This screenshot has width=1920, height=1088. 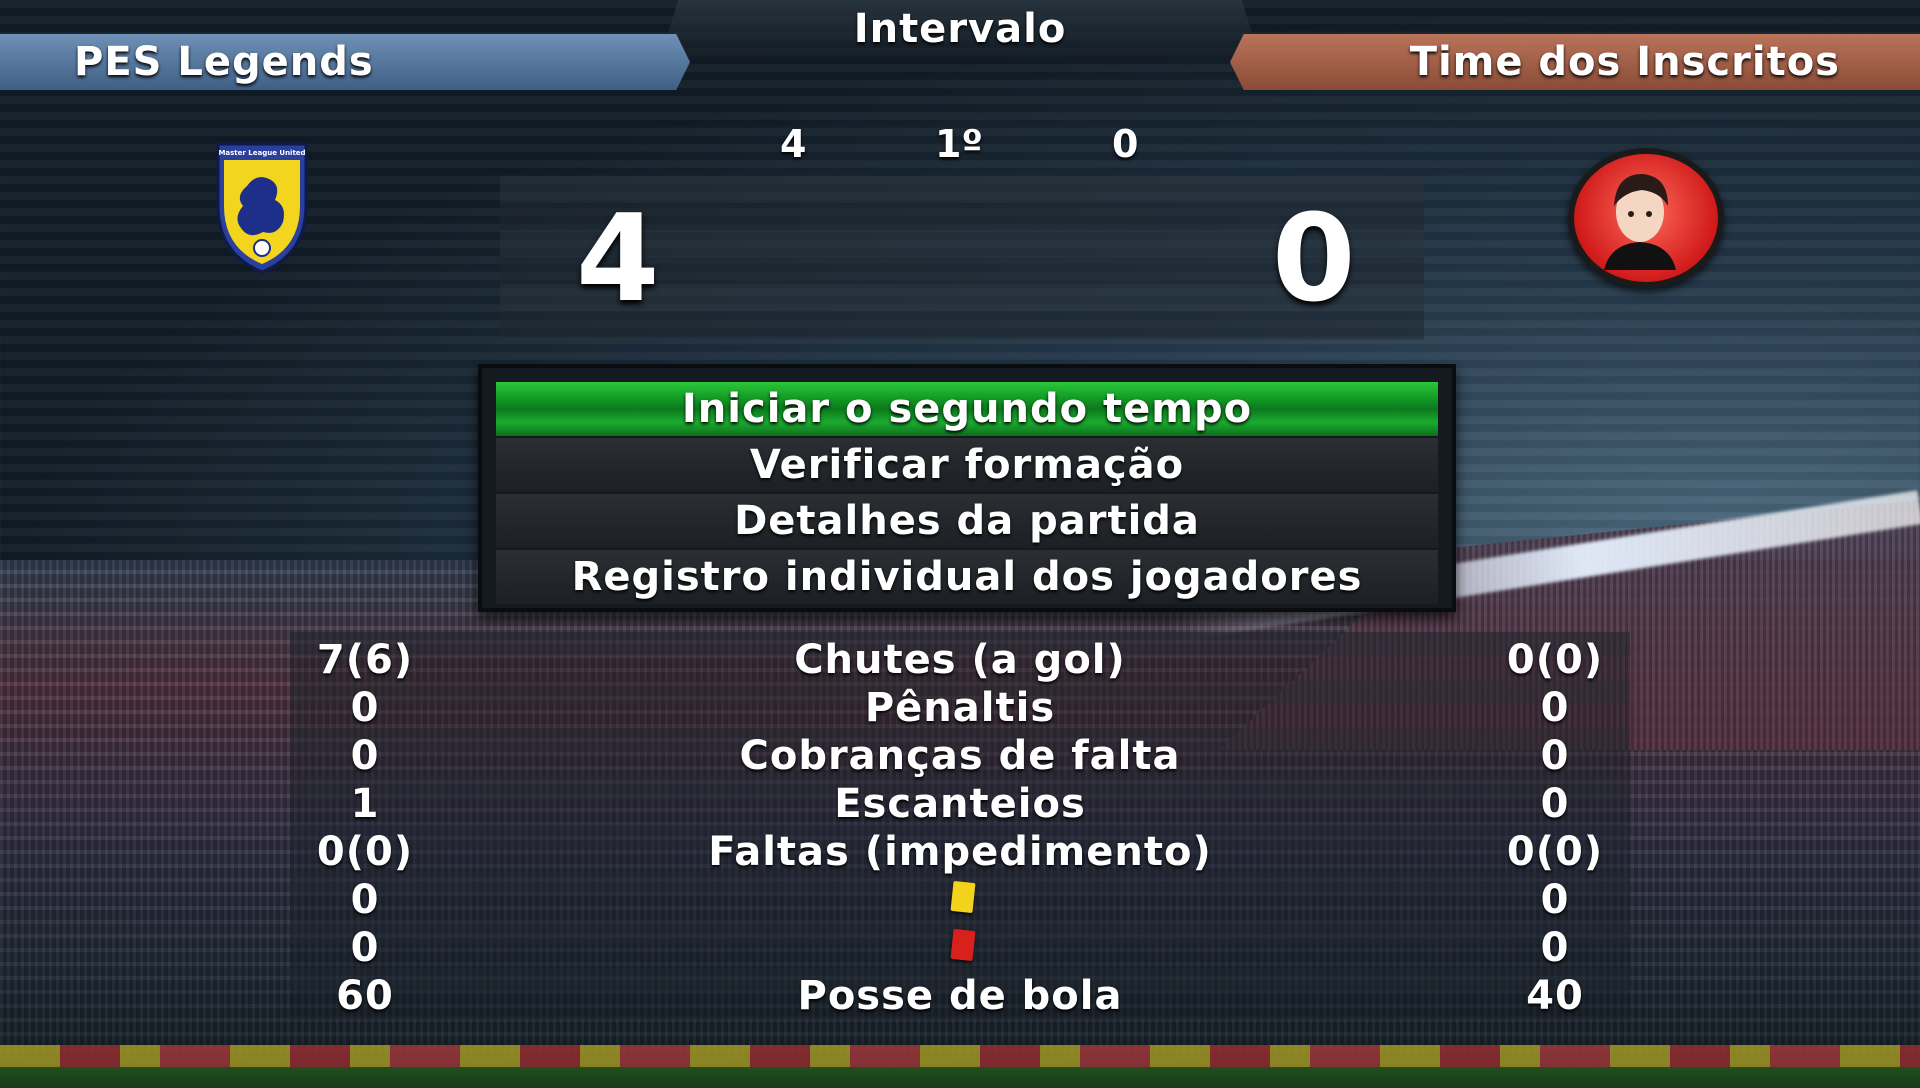 I want to click on stat-row-possession: 60 Posse de bola 40, so click(x=960, y=996).